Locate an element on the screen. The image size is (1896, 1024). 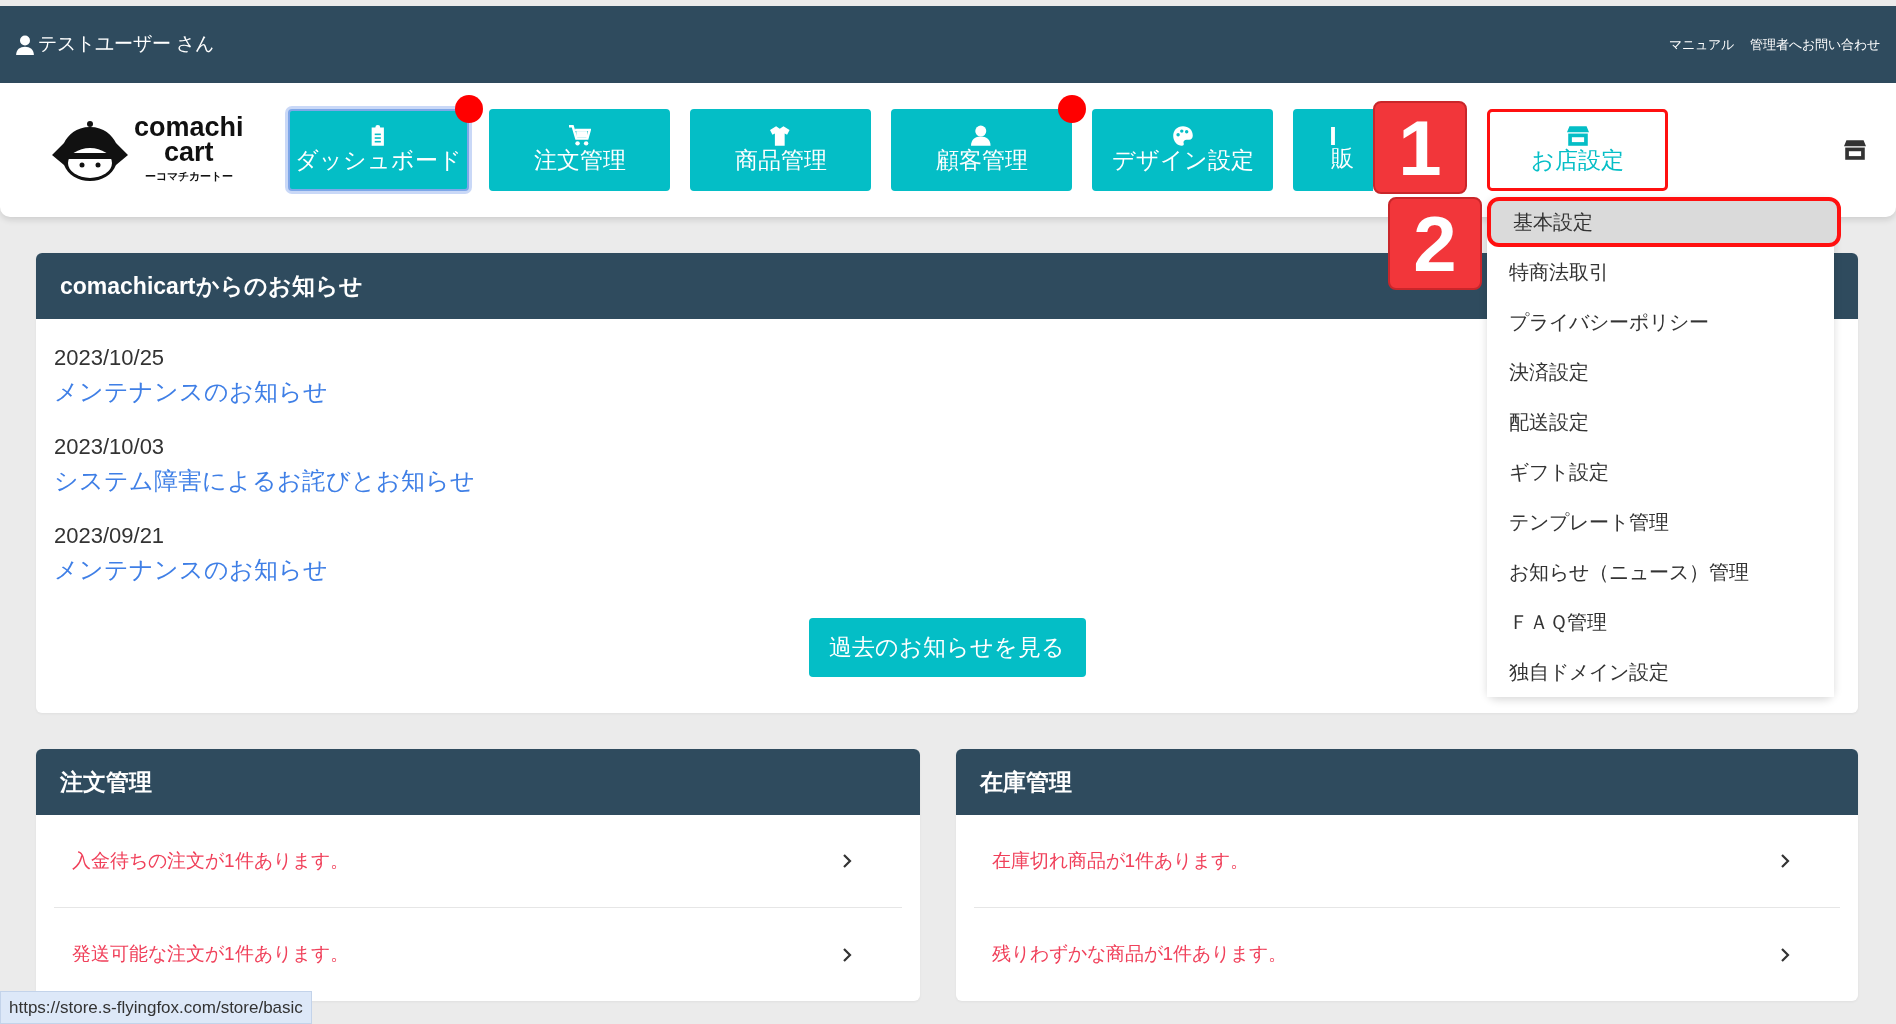
news-date: 2023/10/25 is located at coordinates (109, 358).